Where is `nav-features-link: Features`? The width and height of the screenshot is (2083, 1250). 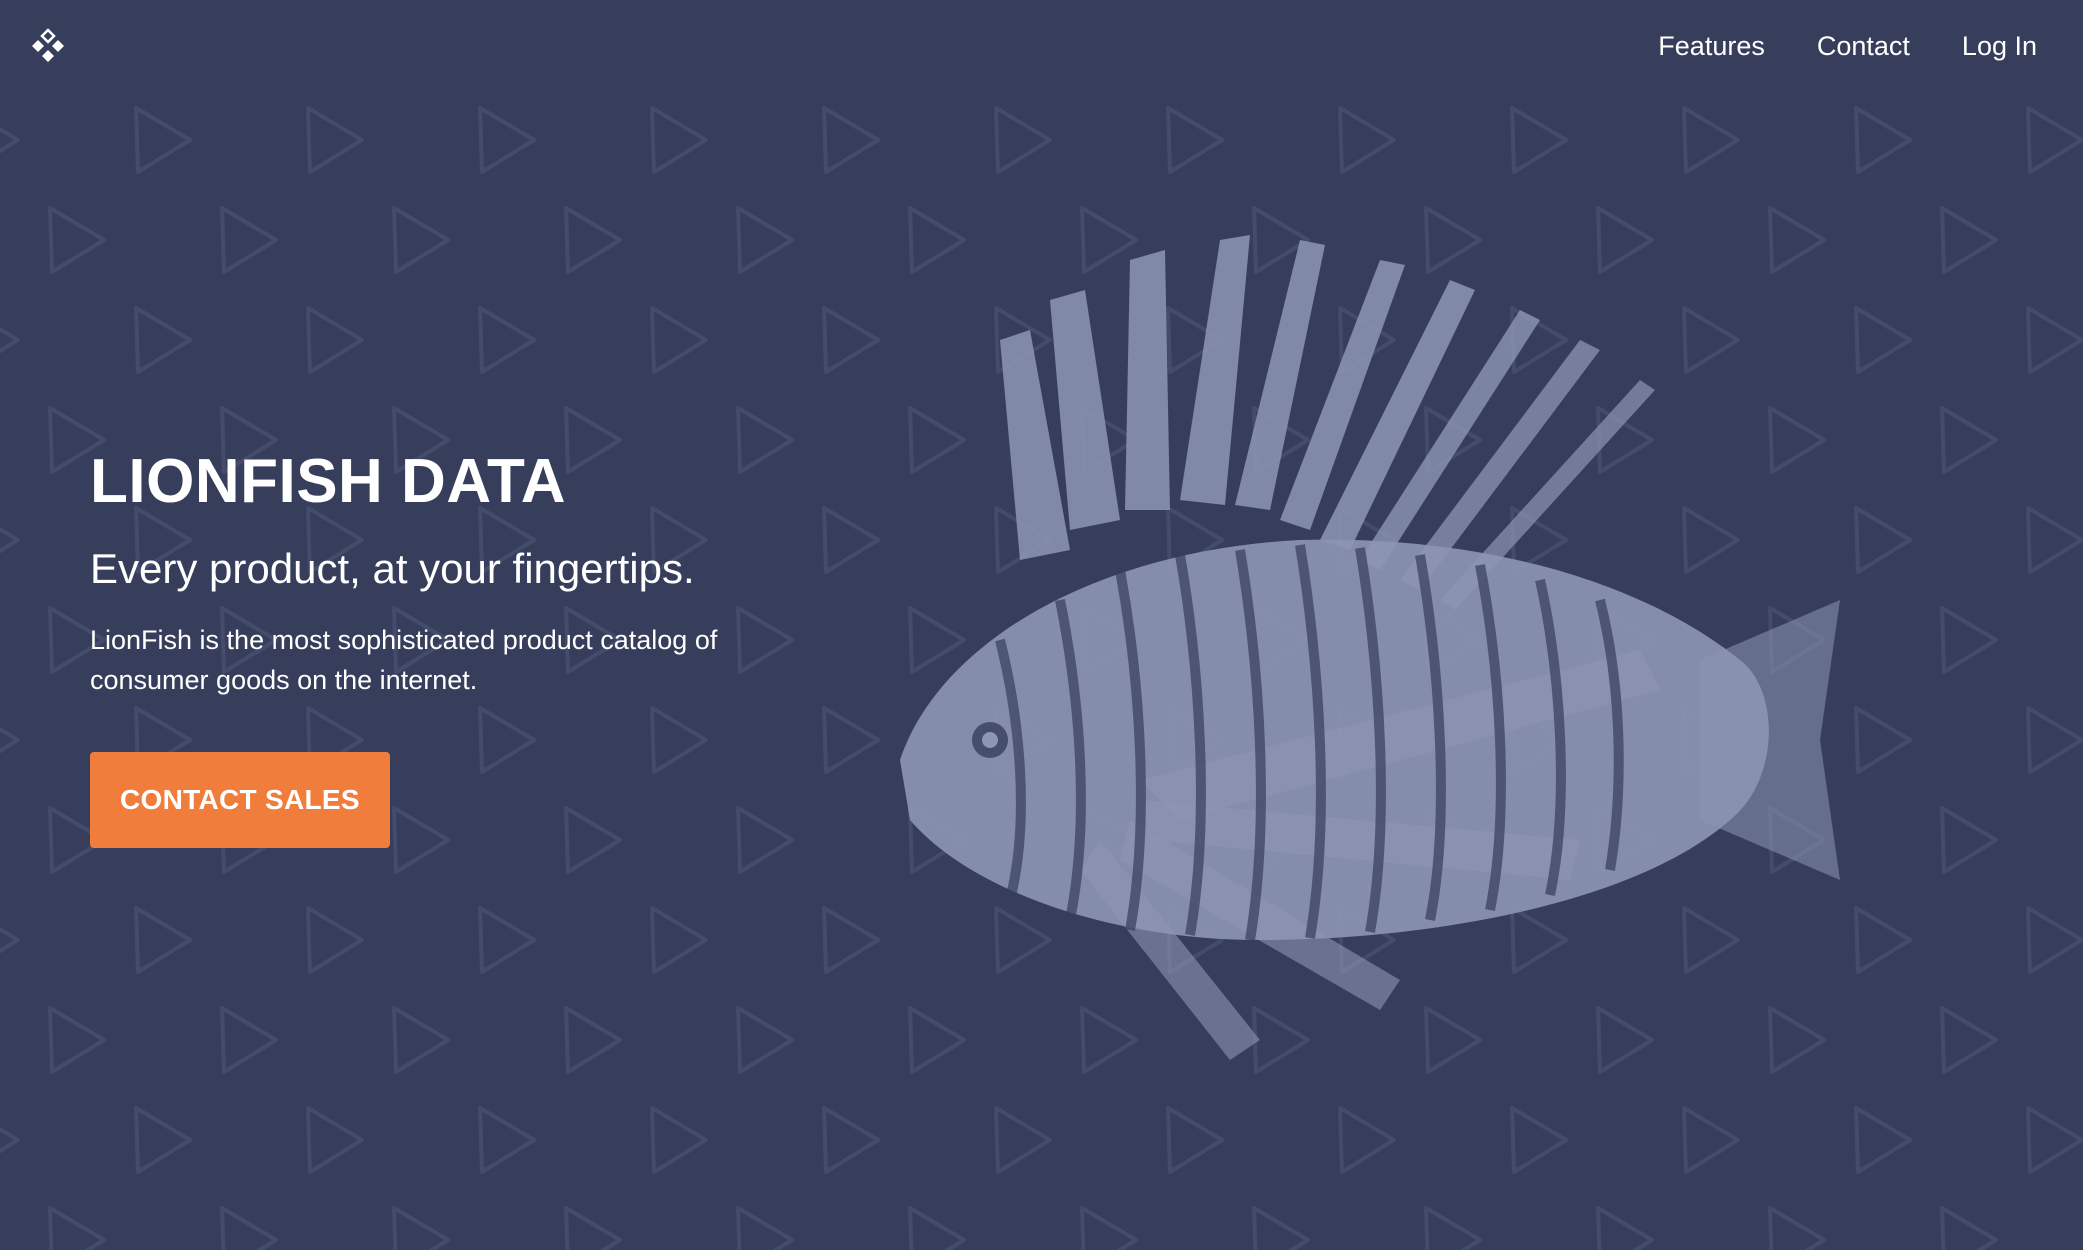 nav-features-link: Features is located at coordinates (1711, 46).